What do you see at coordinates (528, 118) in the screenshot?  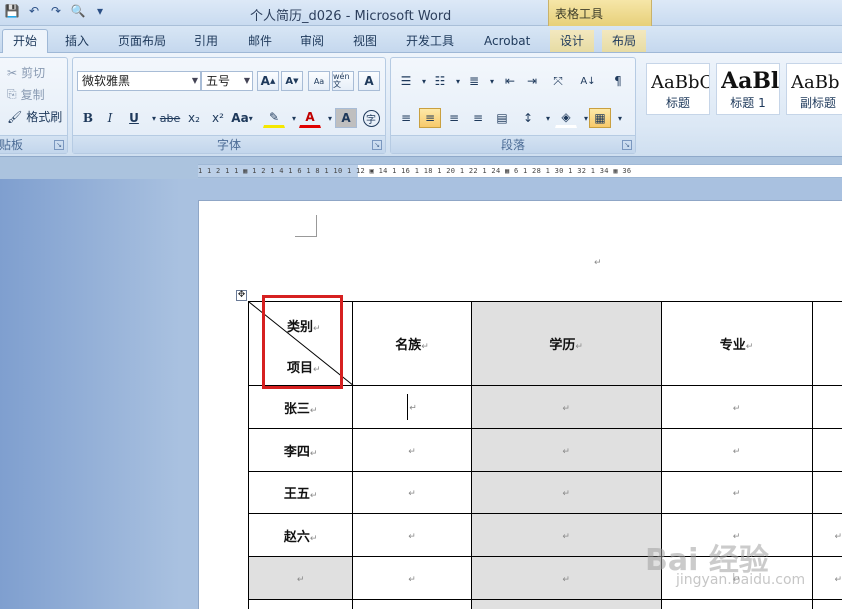 I see `line-spacing-icon: ↕` at bounding box center [528, 118].